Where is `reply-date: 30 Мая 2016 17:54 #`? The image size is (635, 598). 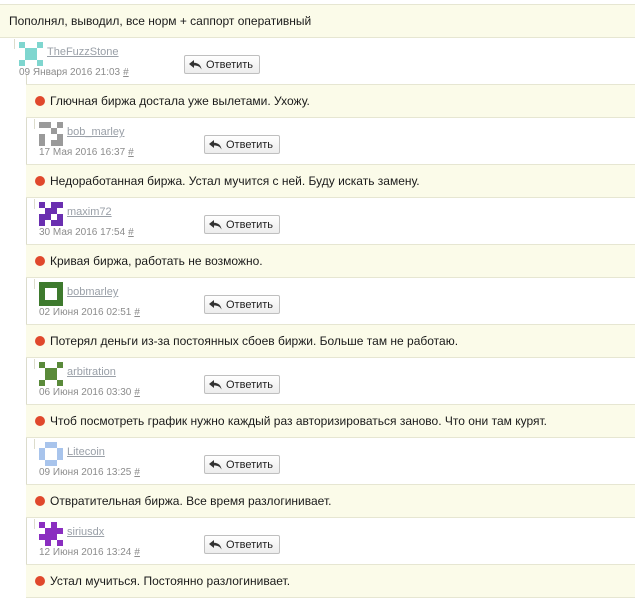 reply-date: 30 Мая 2016 17:54 # is located at coordinates (86, 233).